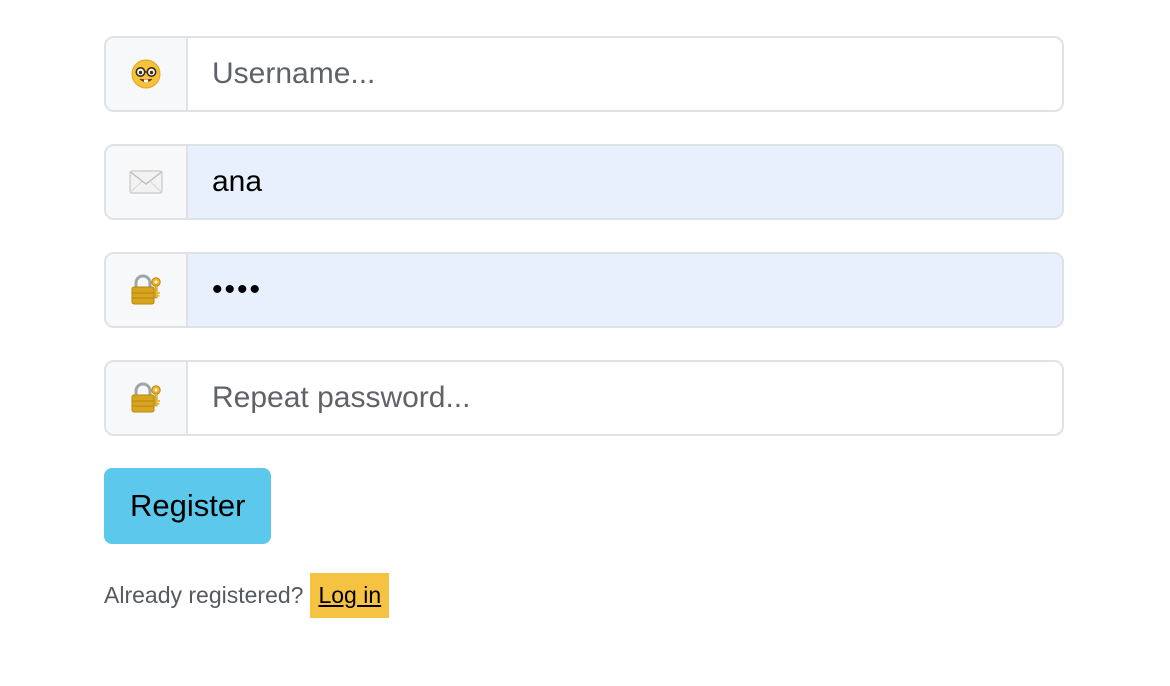  I want to click on username-addon, so click(147, 74).